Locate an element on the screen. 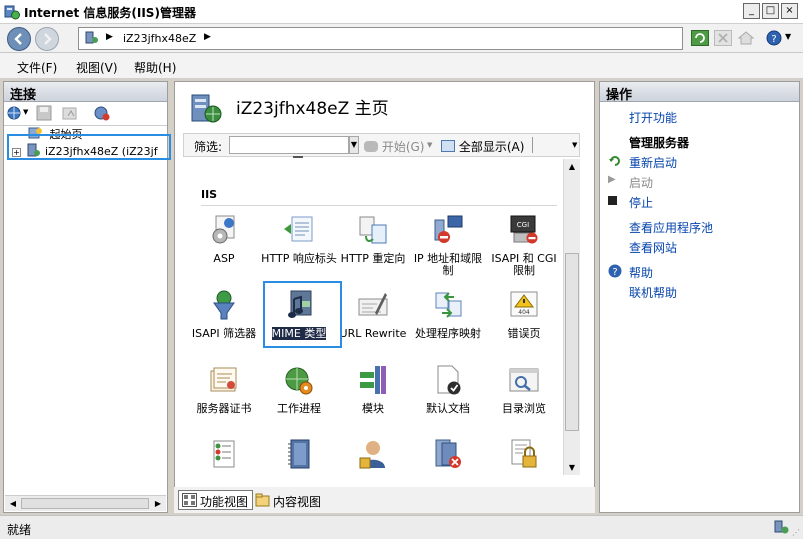 The width and height of the screenshot is (803, 539). feature-authorization is located at coordinates (373, 457).